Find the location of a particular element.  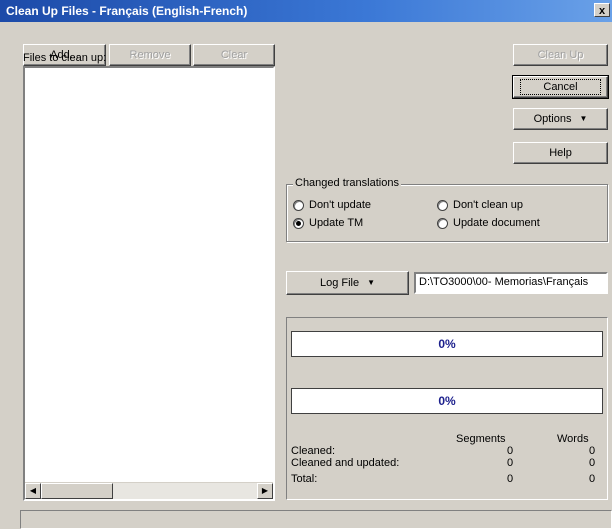

cancel-button: Cancel is located at coordinates (560, 87).